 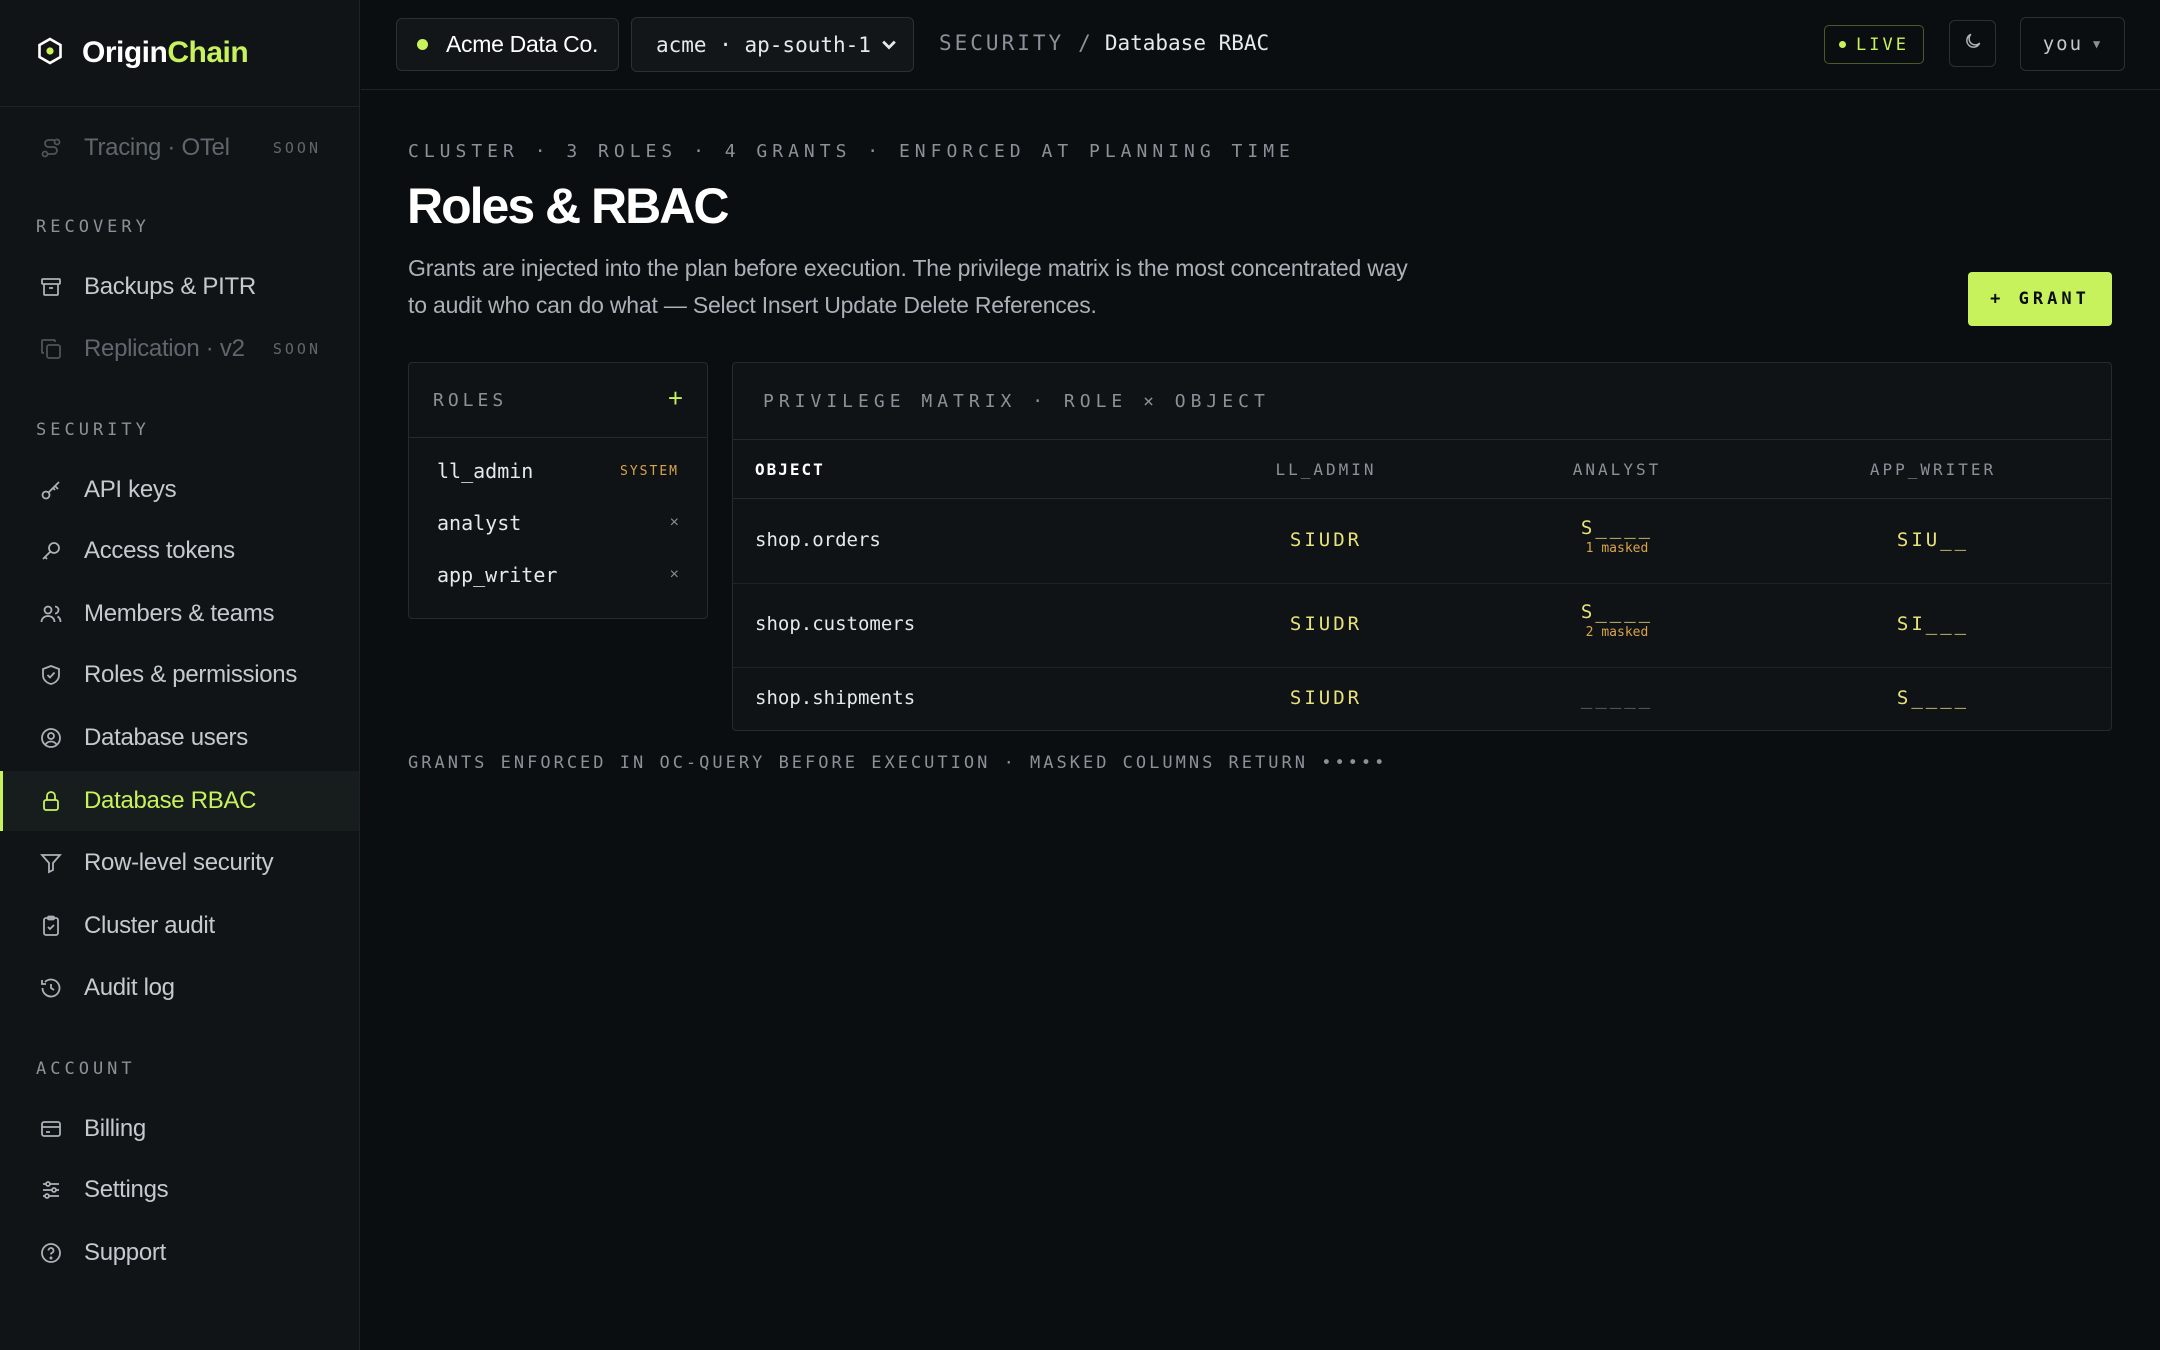 I want to click on privilege-cell: _____, so click(x=1617, y=698).